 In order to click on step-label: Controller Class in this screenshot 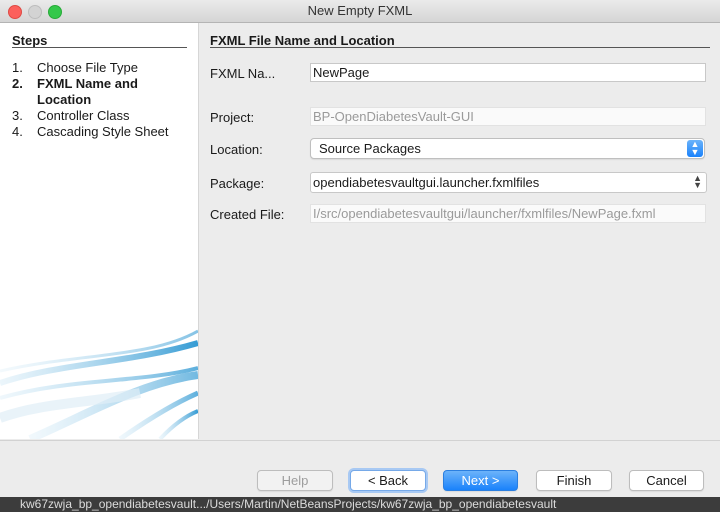, I will do `click(83, 115)`.